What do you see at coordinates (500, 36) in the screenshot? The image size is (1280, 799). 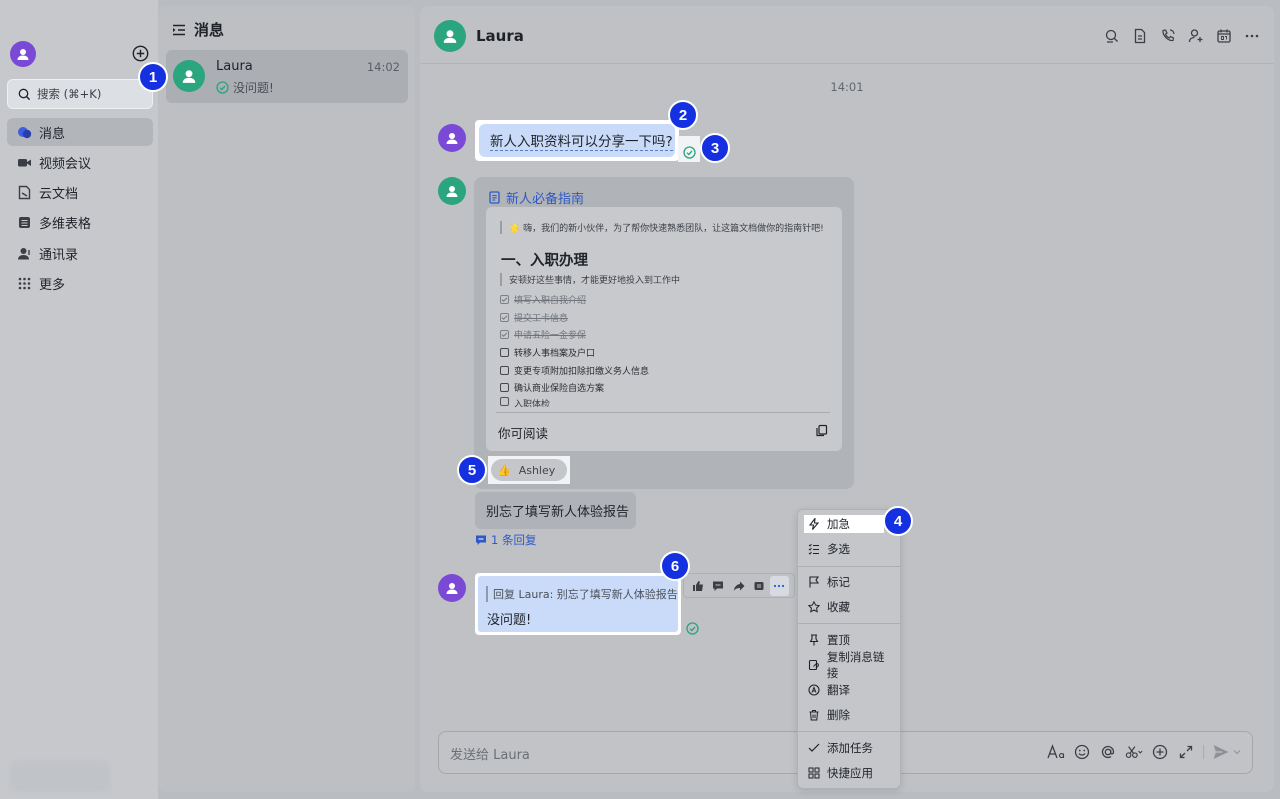 I see `chat-title: Laura` at bounding box center [500, 36].